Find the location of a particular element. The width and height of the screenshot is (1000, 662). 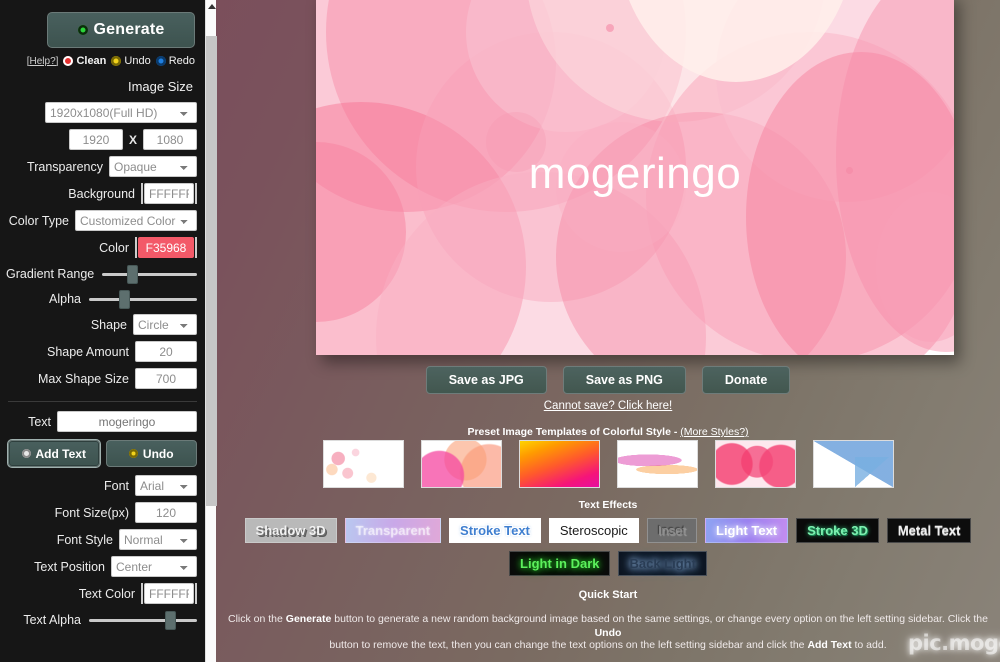

shape-amount-row: Shape Amount is located at coordinates (102, 351).